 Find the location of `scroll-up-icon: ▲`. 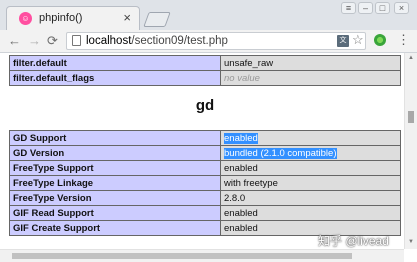

scroll-up-icon: ▲ is located at coordinates (411, 58).